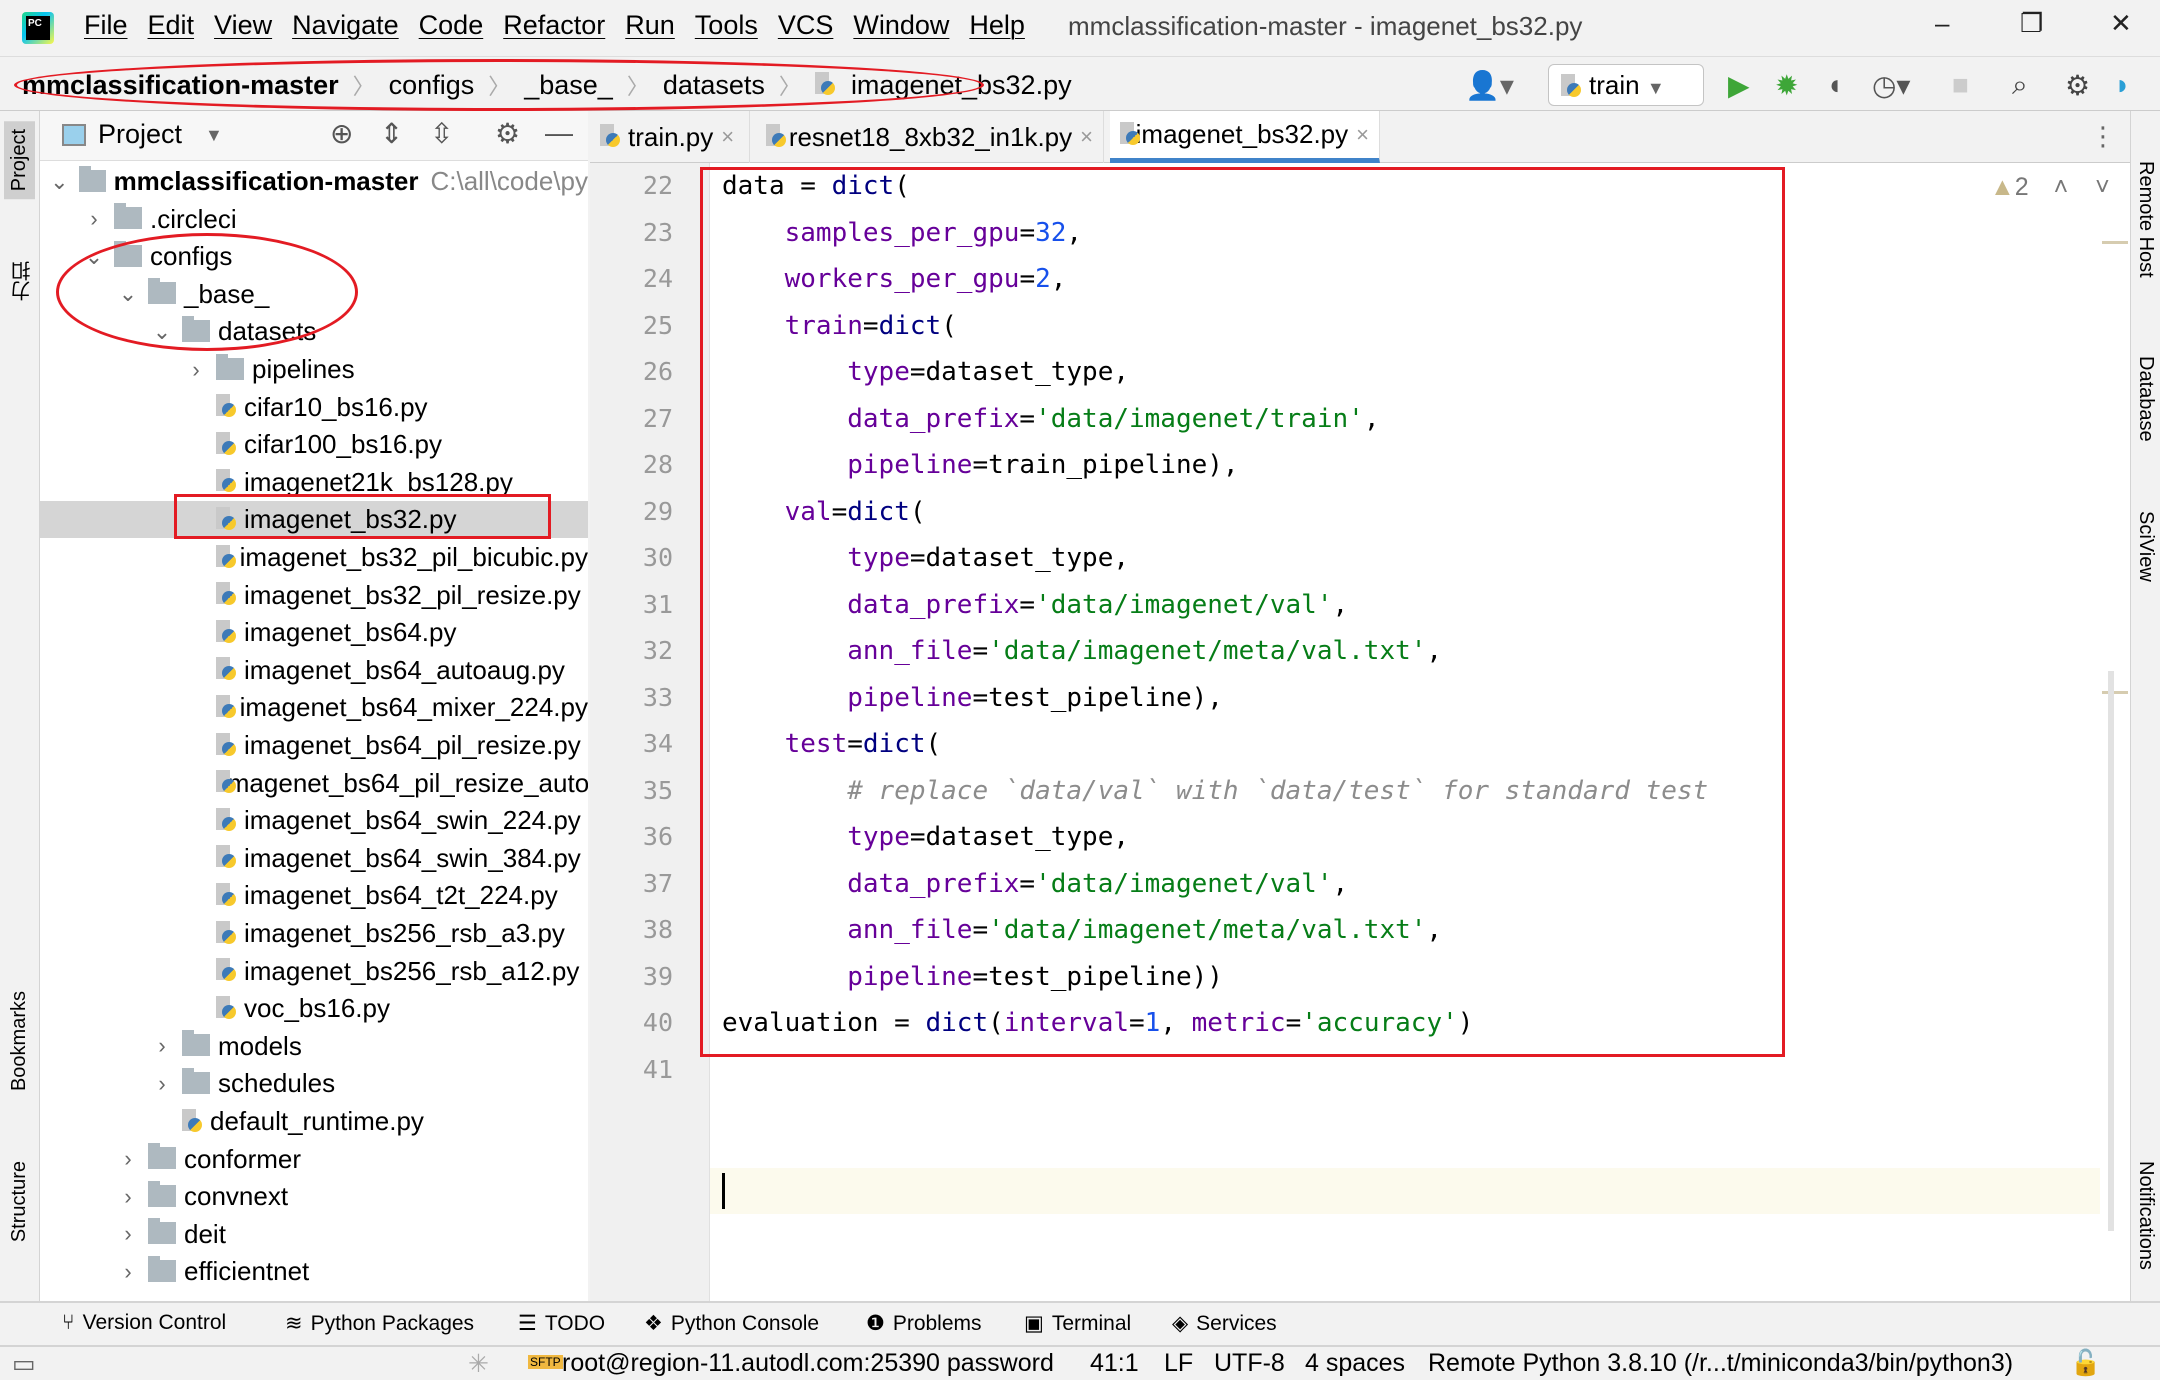 This screenshot has width=2160, height=1380. Describe the element at coordinates (1891, 85) in the screenshot. I see `profile-icon: ◷▾` at that location.